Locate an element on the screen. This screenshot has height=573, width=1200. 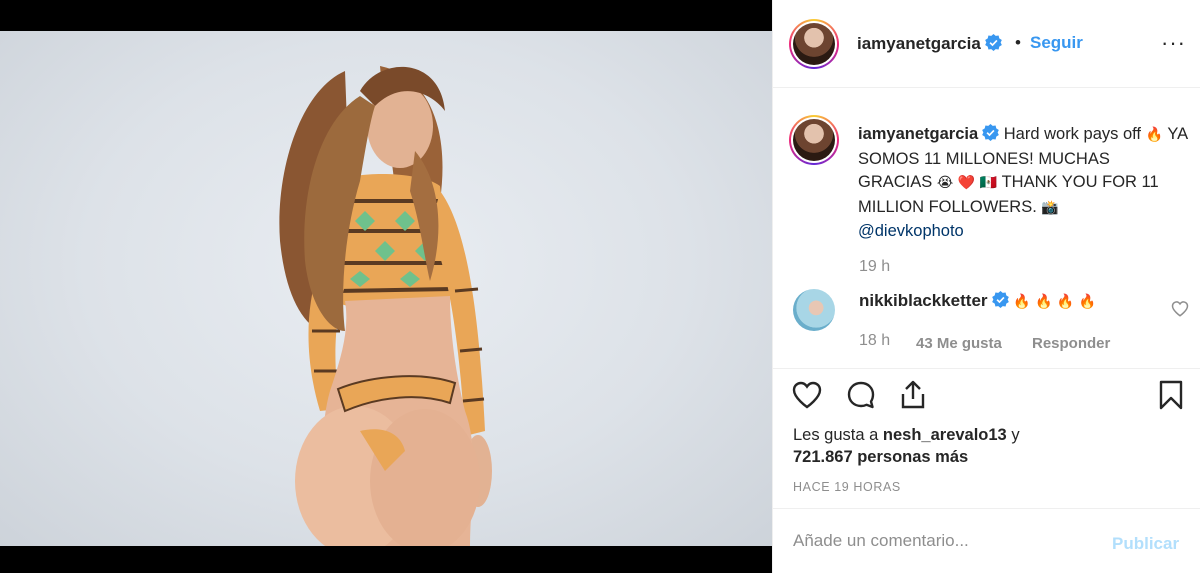
commenter-avatar is located at coordinates (814, 310).